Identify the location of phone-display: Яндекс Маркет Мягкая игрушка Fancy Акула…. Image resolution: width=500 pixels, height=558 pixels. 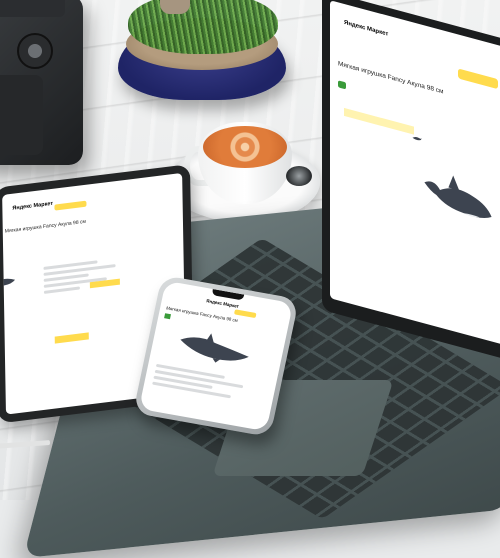
(216, 356).